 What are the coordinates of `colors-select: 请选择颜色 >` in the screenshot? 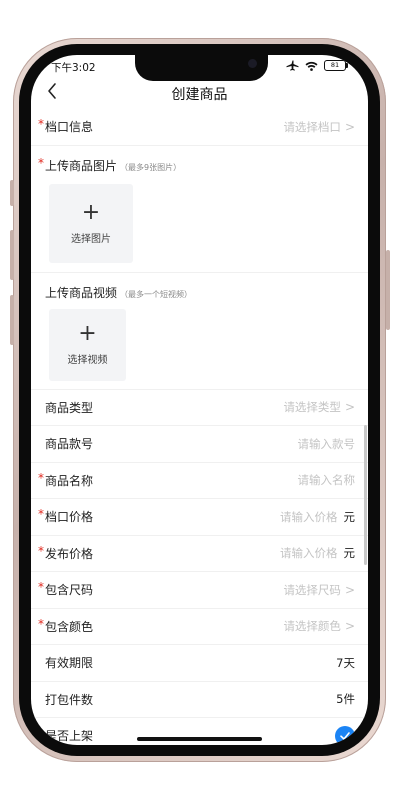 It's located at (319, 626).